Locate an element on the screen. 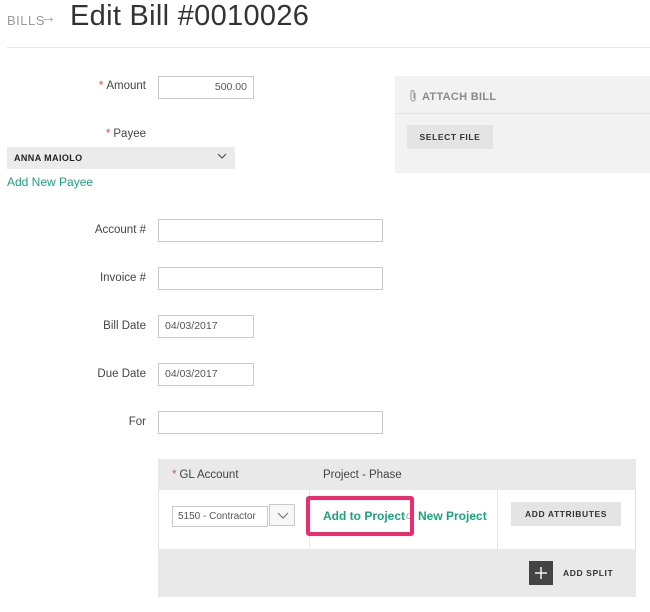  due-date-label: Due Date is located at coordinates (121, 374).